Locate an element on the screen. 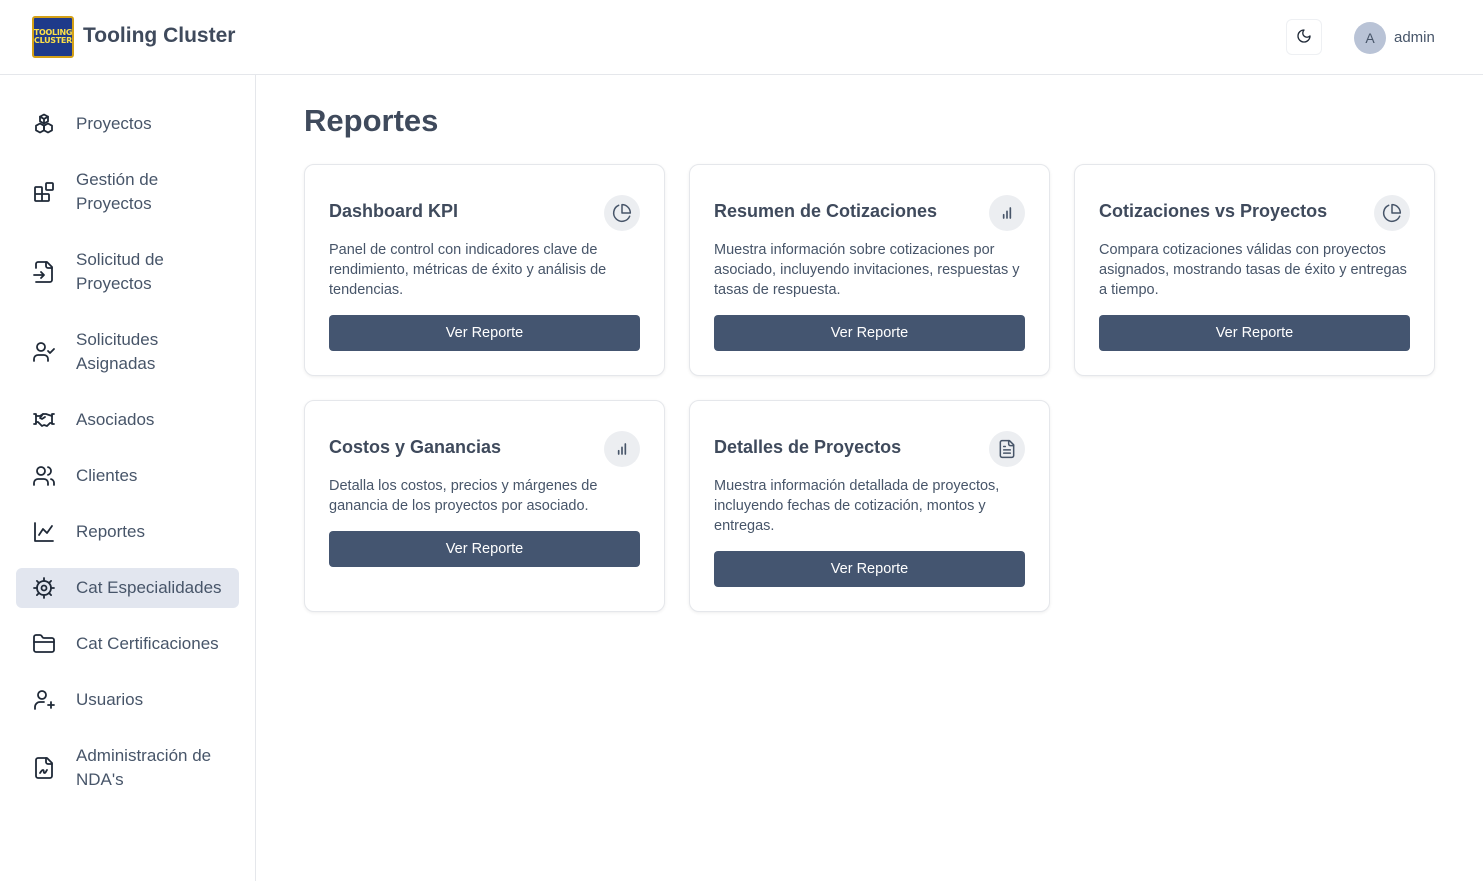  logo-text-line-2: CLUSTER is located at coordinates (53, 40).